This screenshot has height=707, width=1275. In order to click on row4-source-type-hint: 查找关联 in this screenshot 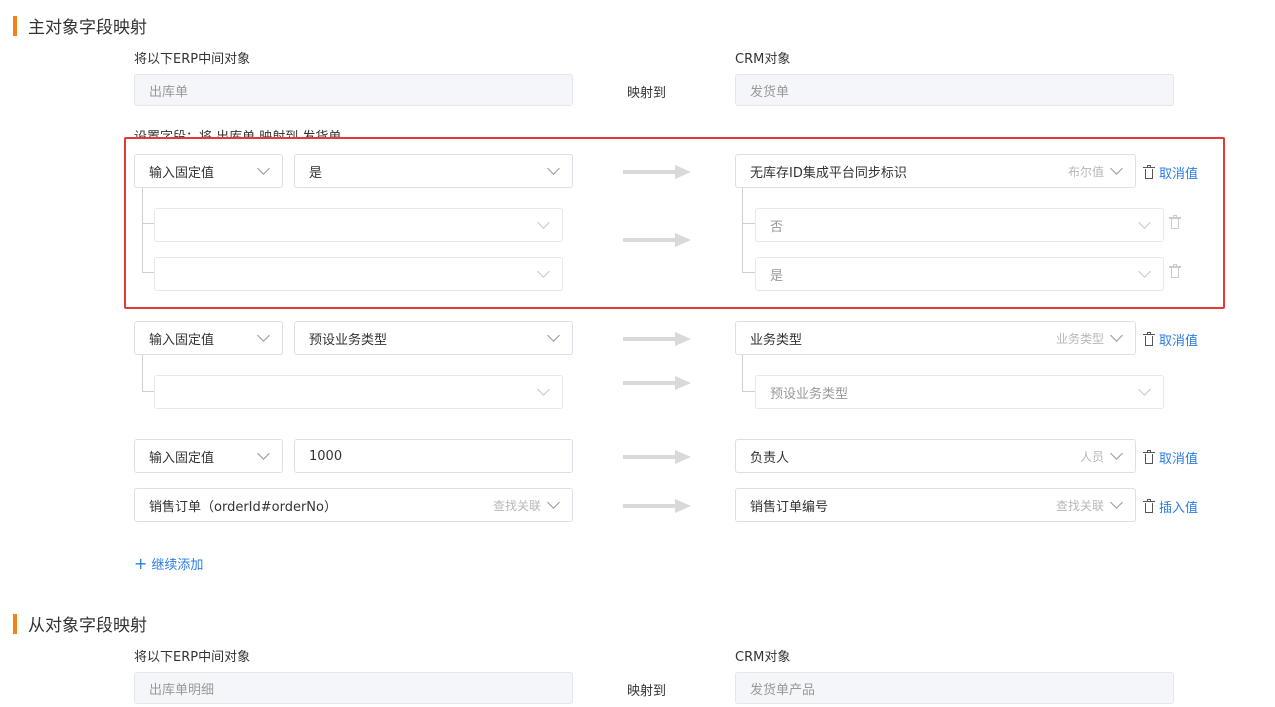, I will do `click(516, 505)`.